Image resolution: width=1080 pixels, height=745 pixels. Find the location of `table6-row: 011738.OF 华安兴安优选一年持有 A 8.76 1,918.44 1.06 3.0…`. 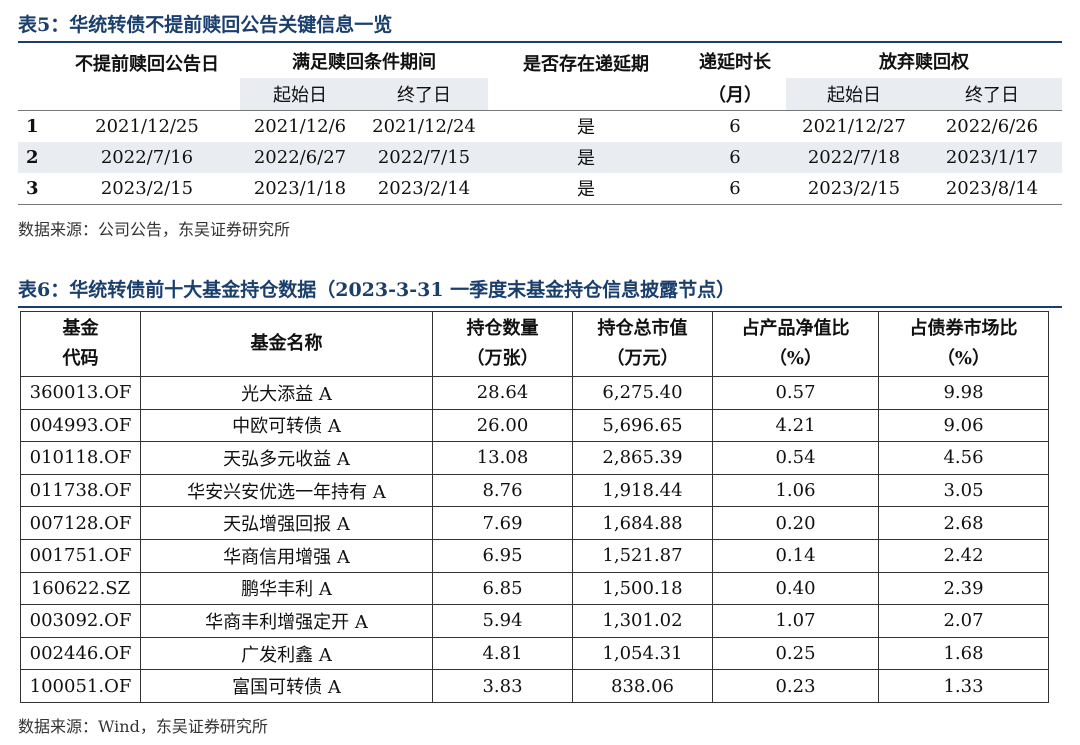

table6-row: 011738.OF 华安兴安优选一年持有 A 8.76 1,918.44 1.06 3.0… is located at coordinates (534, 490).